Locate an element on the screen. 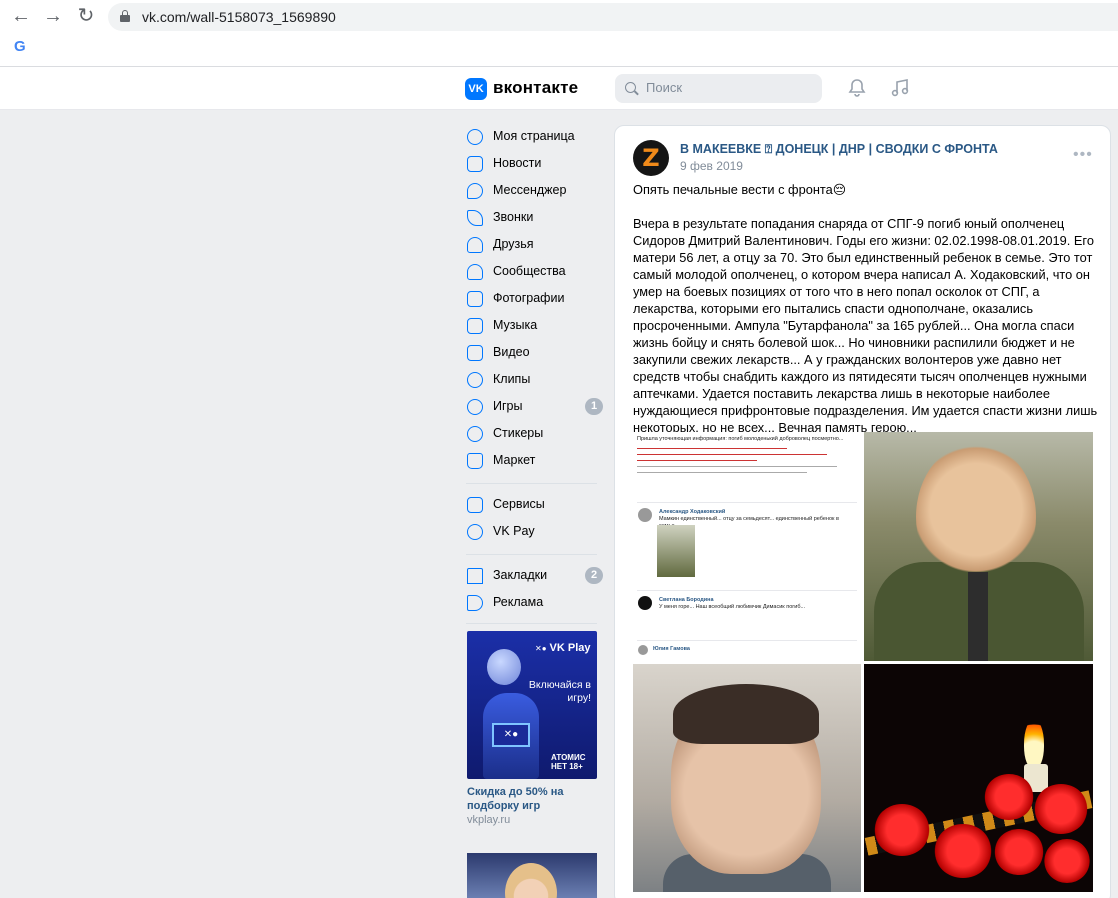 The height and width of the screenshot is (898, 1118). google-bookmark-icon: G is located at coordinates (20, 46).